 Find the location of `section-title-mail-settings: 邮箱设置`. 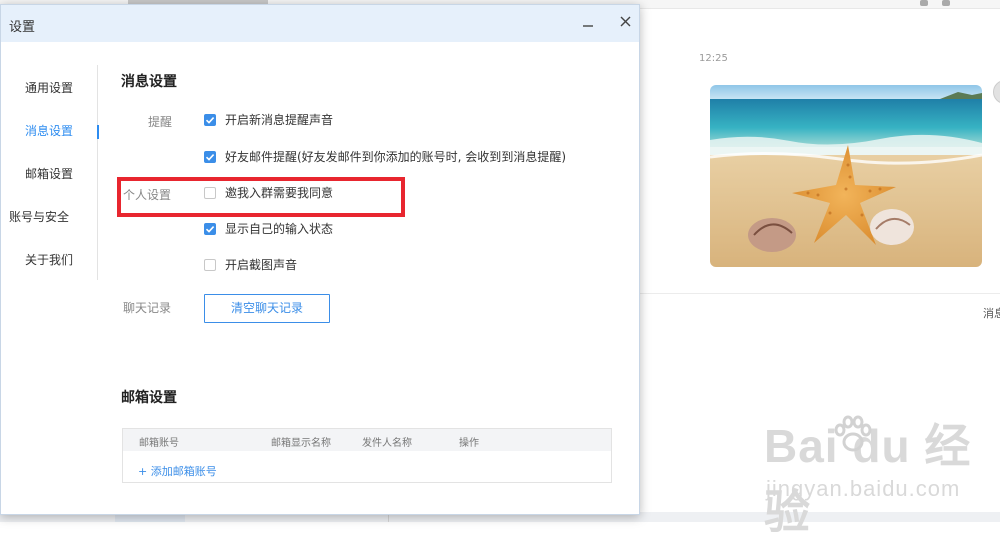

section-title-mail-settings: 邮箱设置 is located at coordinates (149, 398).